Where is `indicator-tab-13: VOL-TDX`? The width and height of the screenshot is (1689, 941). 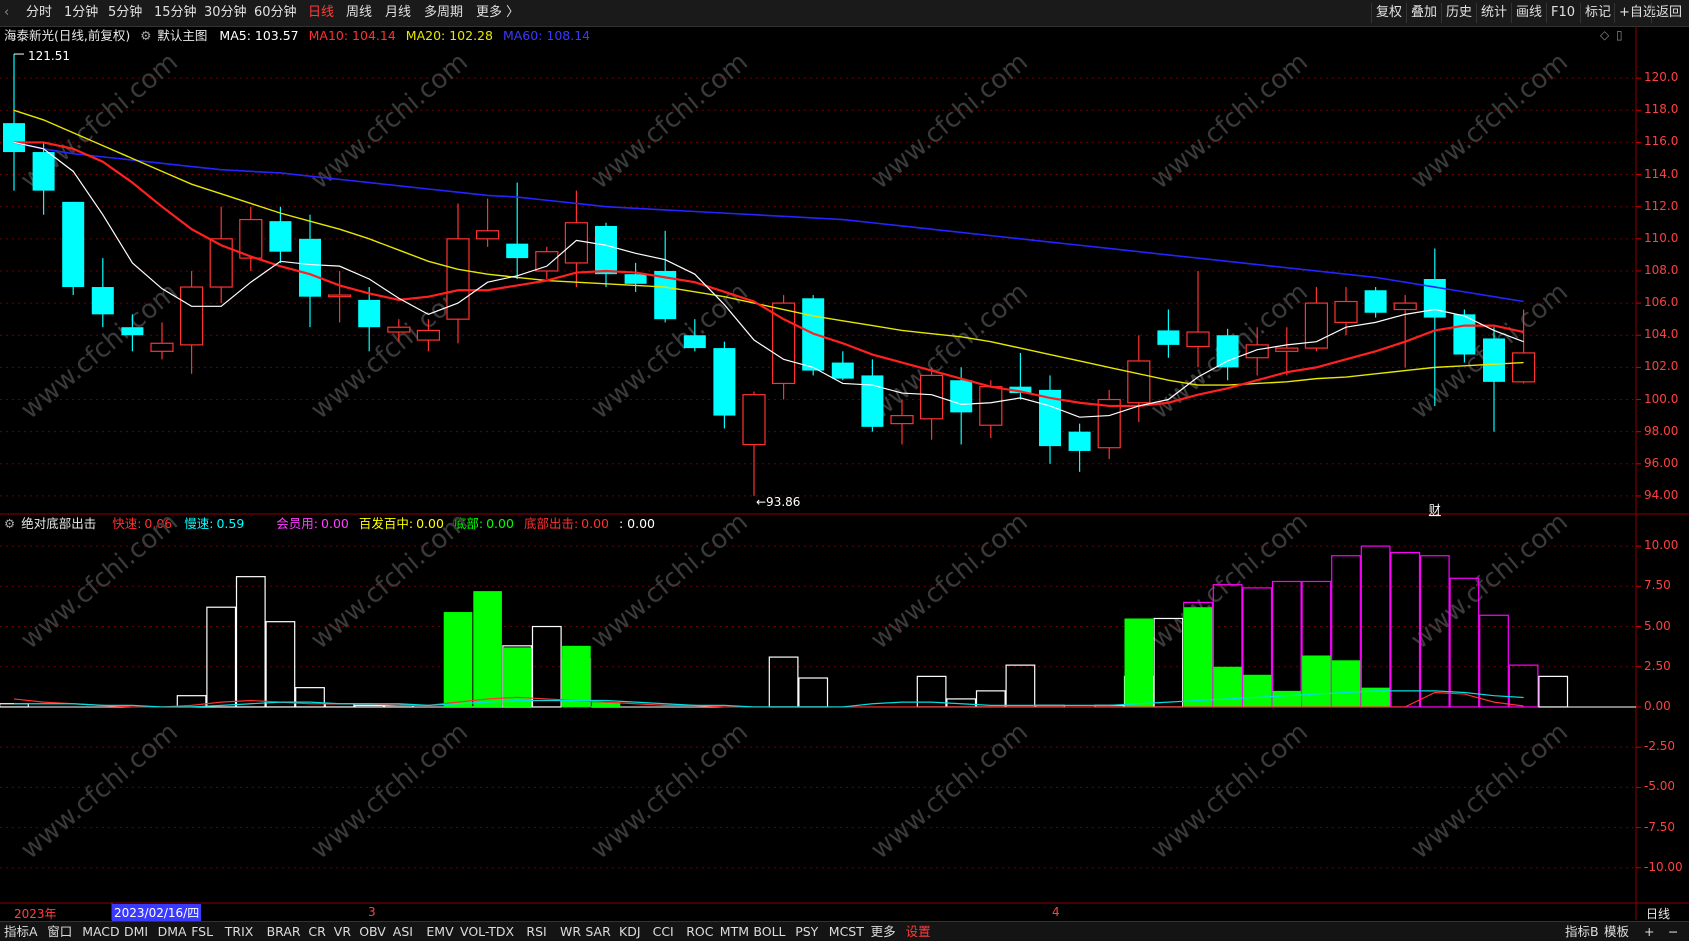 indicator-tab-13: VOL-TDX is located at coordinates (487, 931).